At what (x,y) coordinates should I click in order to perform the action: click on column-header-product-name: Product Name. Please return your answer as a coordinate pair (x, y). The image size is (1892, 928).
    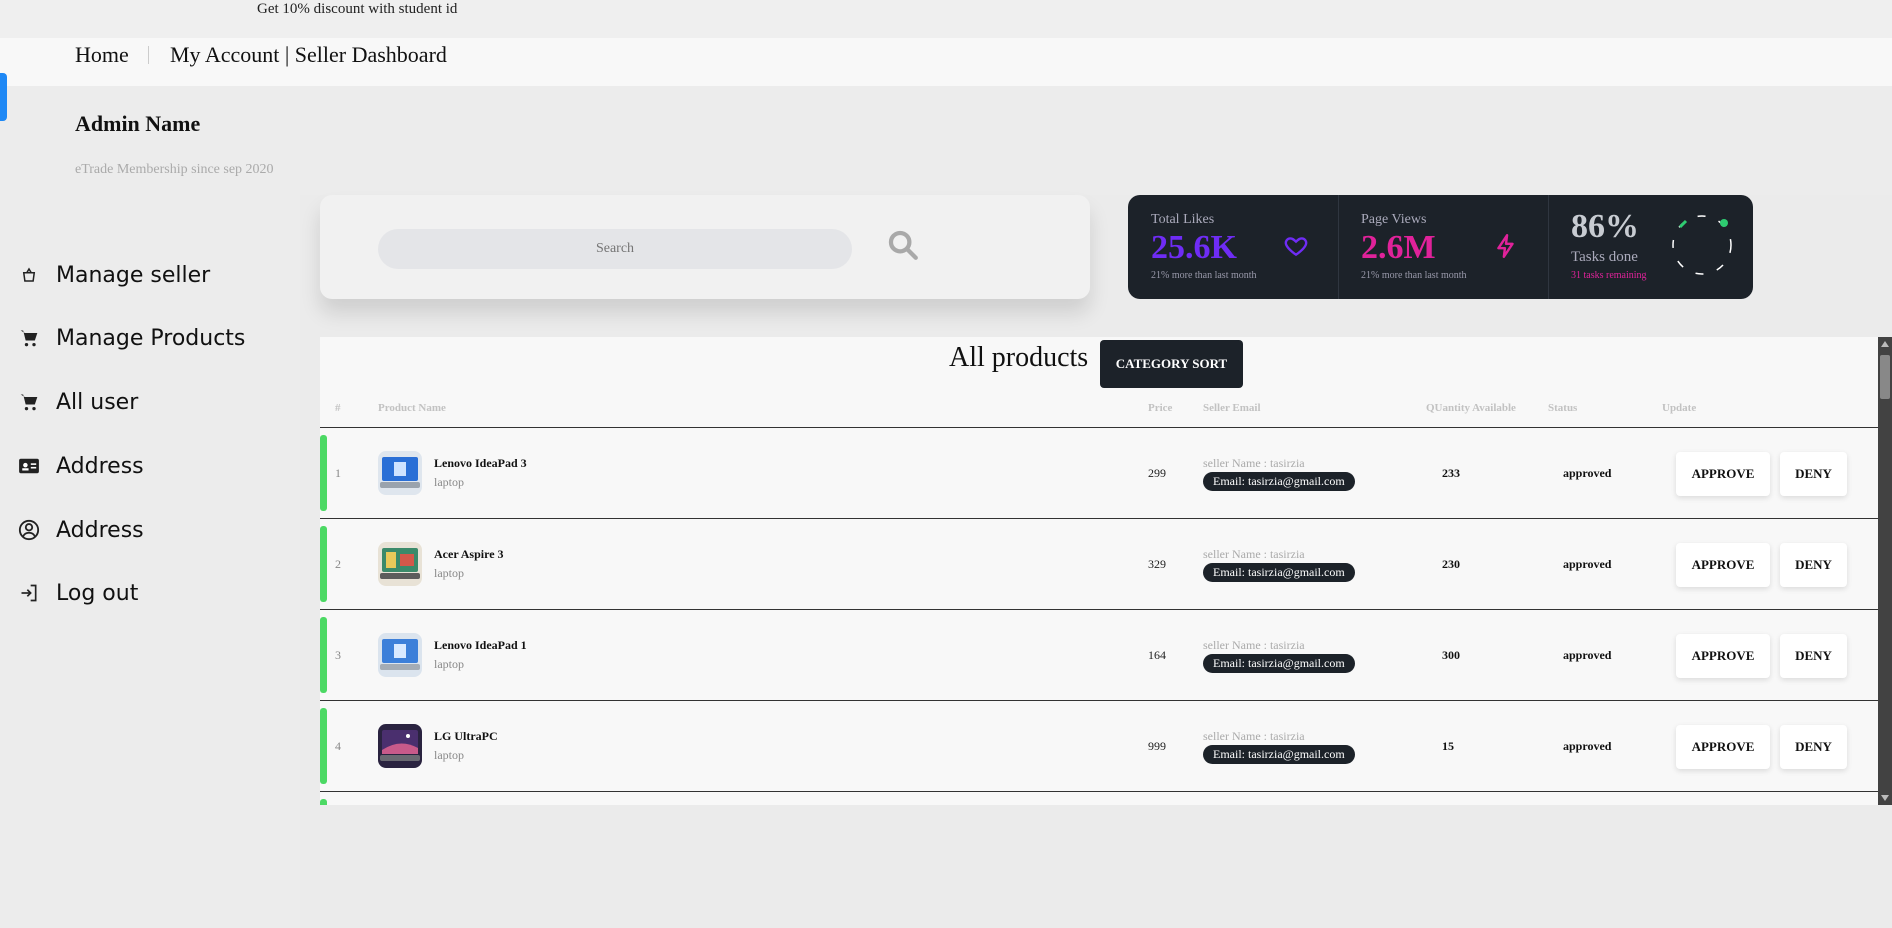
    Looking at the image, I should click on (412, 408).